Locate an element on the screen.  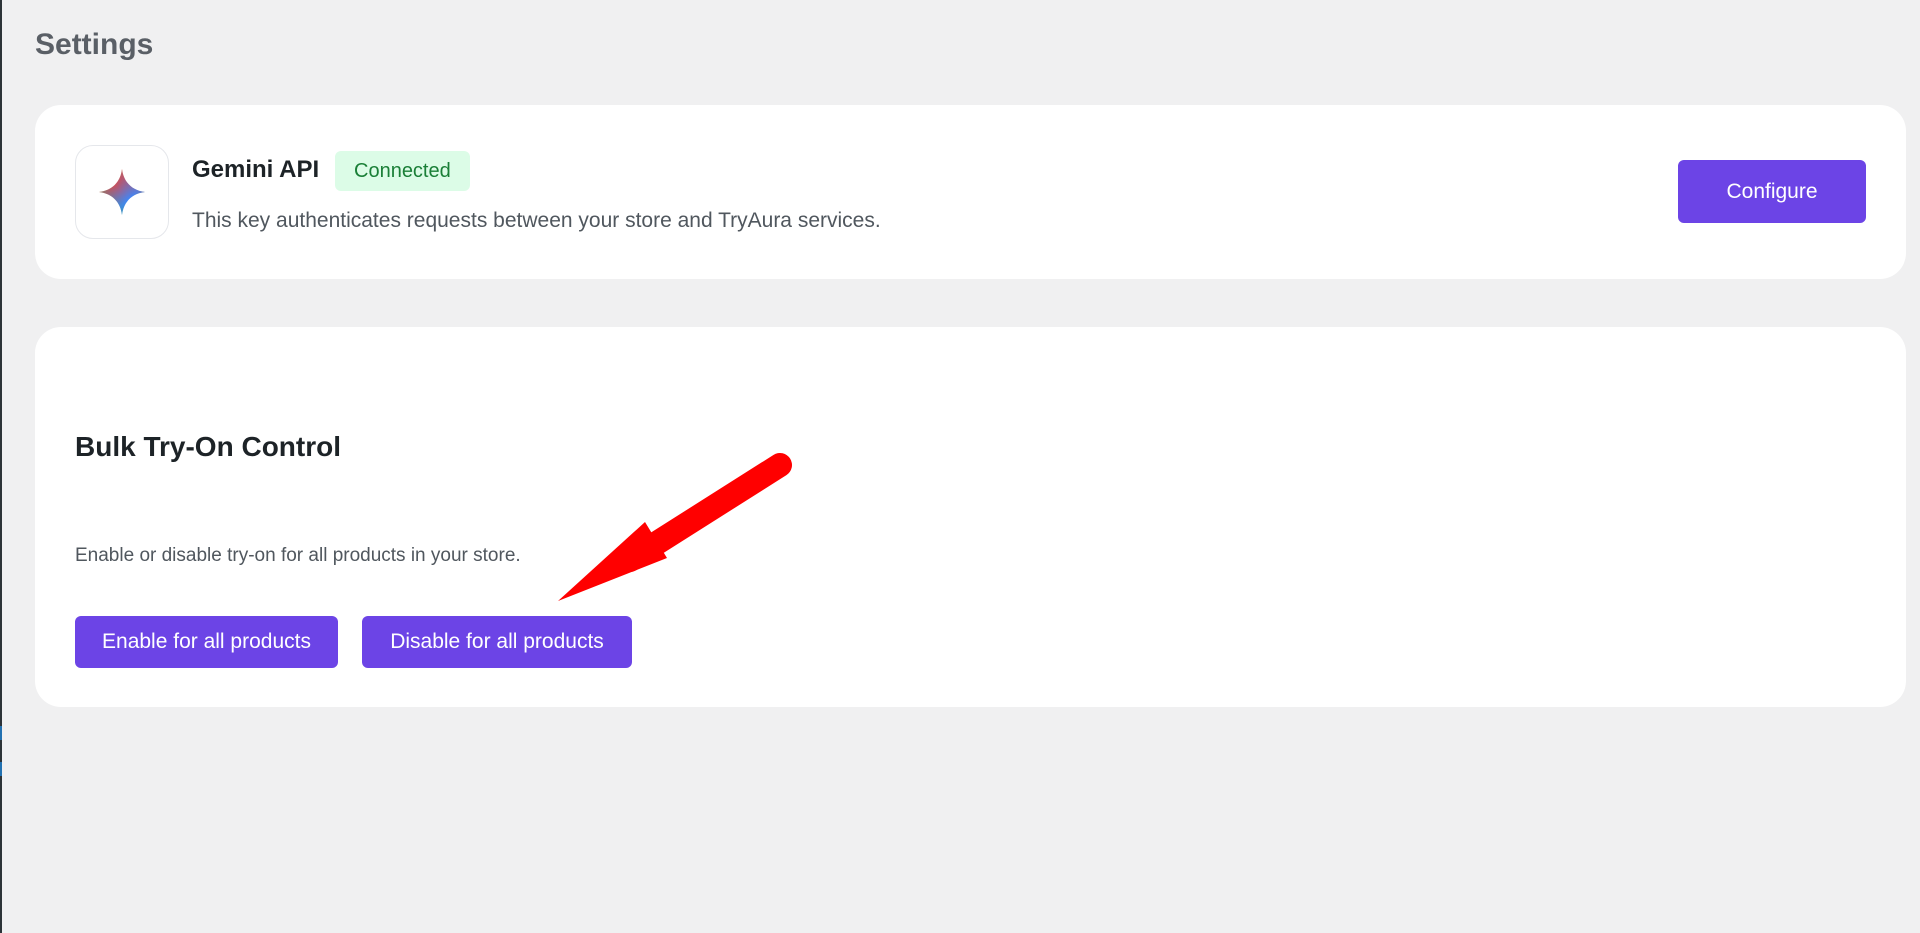
gemini-sparkle-icon is located at coordinates (122, 192).